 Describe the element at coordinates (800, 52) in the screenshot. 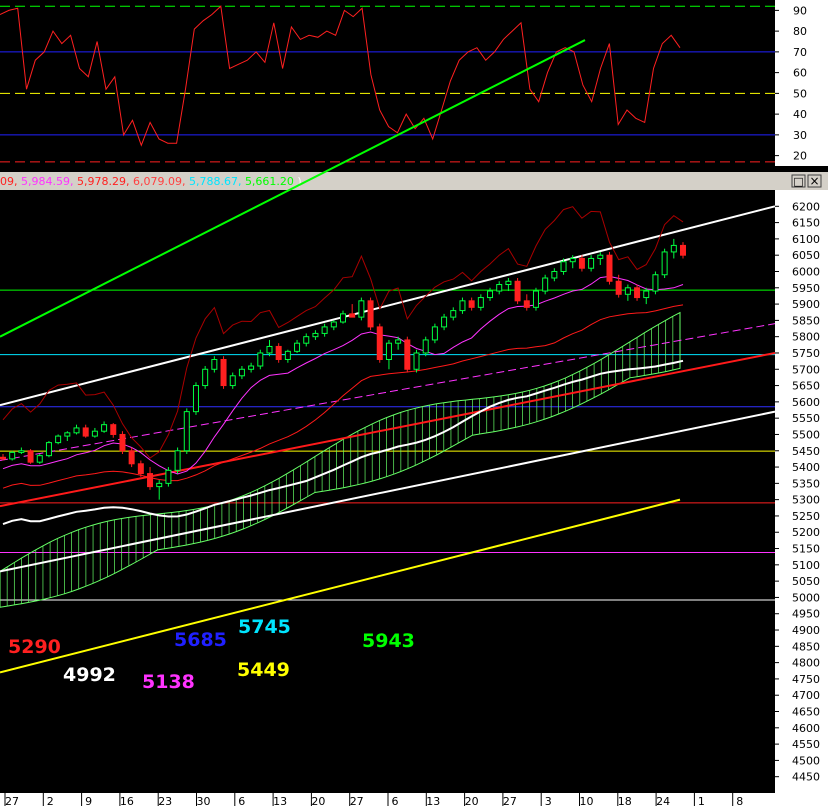

I see `rsi-tick-label: 70` at that location.